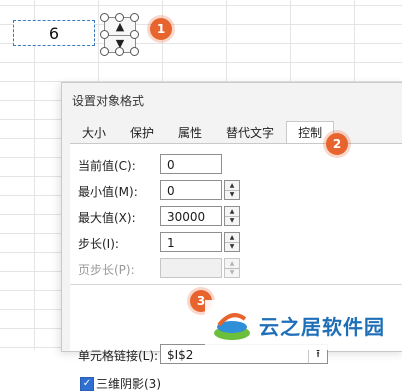  What do you see at coordinates (107, 166) in the screenshot?
I see `current-value-label: 当前值(C):` at bounding box center [107, 166].